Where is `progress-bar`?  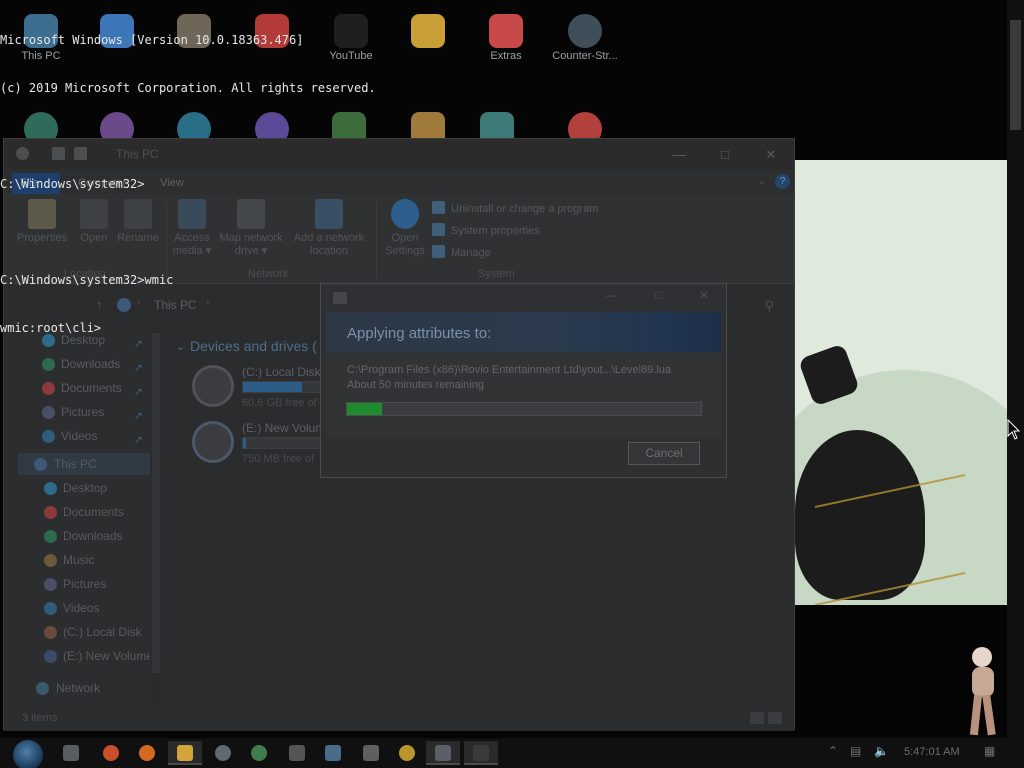 progress-bar is located at coordinates (524, 409).